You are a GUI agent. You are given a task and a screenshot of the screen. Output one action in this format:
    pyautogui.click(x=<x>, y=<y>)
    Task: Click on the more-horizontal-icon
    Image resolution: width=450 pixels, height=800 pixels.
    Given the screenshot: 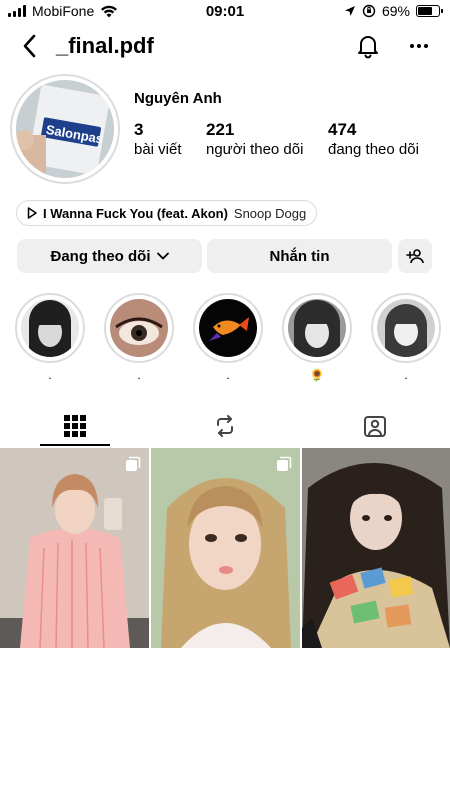 What is the action you would take?
    pyautogui.click(x=419, y=46)
    